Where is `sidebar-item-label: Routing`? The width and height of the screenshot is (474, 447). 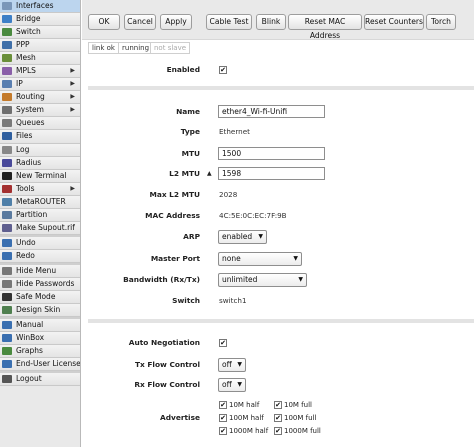
sidebar-item-label: Routing is located at coordinates (30, 97).